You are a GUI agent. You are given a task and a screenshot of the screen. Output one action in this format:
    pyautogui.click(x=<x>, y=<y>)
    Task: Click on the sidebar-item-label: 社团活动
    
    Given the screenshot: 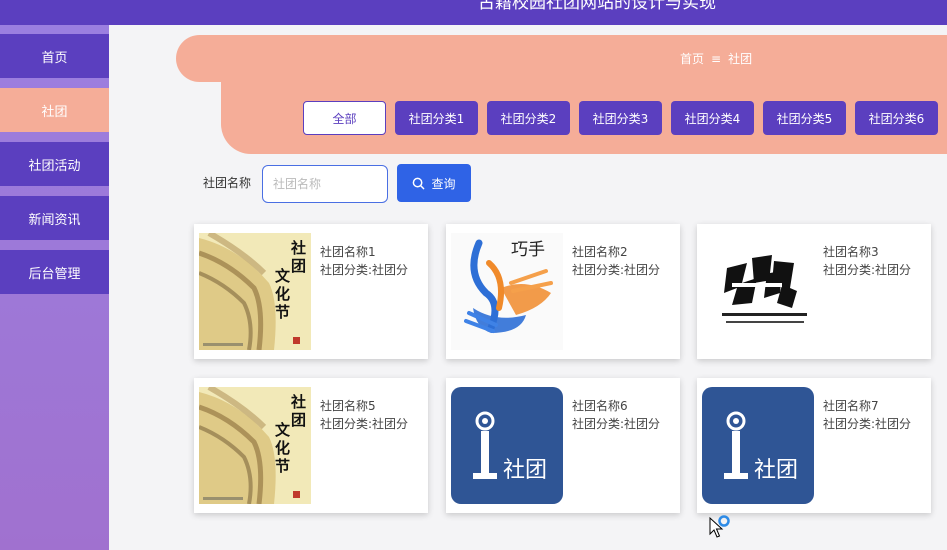 What is the action you would take?
    pyautogui.click(x=54, y=166)
    